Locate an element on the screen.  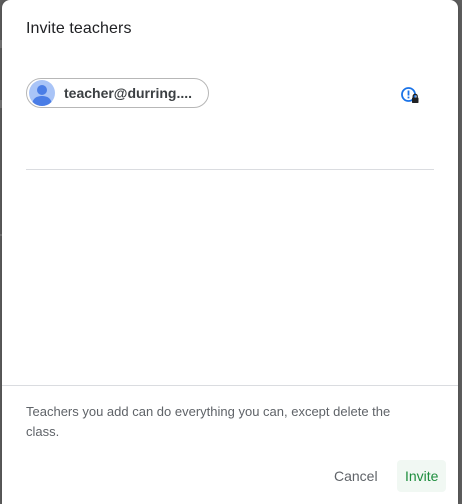
dialog-title: Invite teachers is located at coordinates (79, 28).